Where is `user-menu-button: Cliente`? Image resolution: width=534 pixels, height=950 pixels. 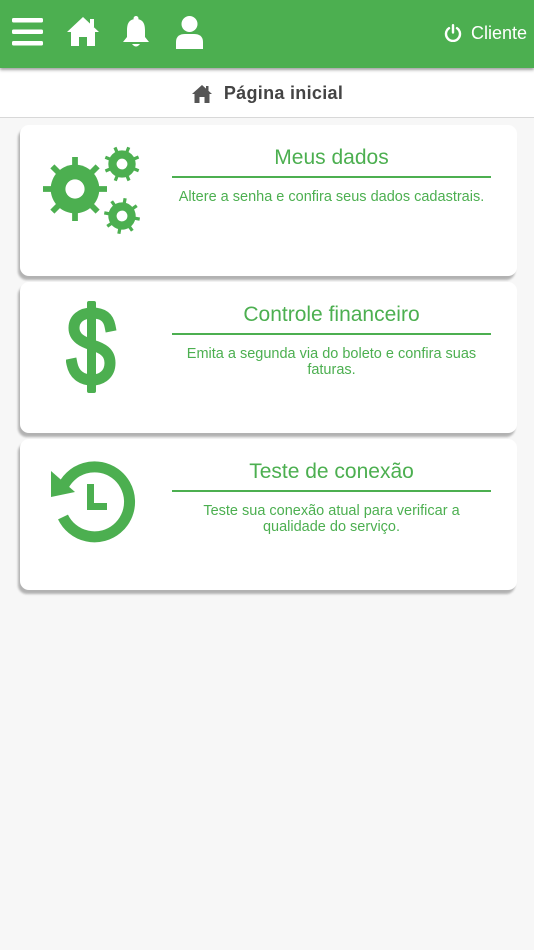
user-menu-button: Cliente is located at coordinates (485, 33).